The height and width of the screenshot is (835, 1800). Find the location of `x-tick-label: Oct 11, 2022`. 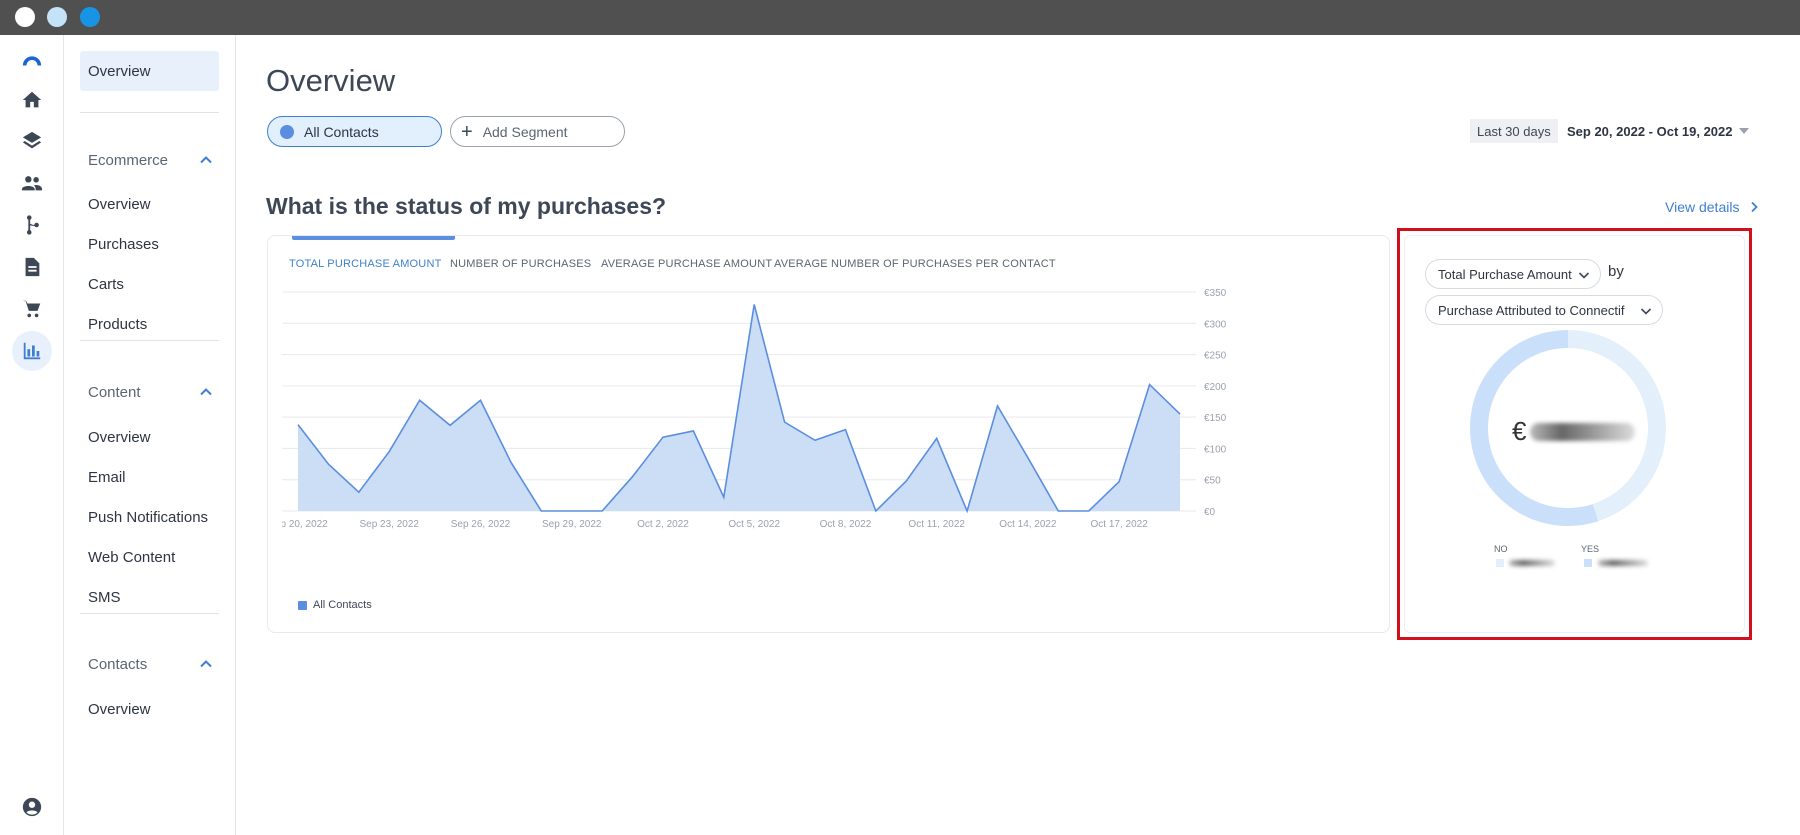

x-tick-label: Oct 11, 2022 is located at coordinates (936, 524).